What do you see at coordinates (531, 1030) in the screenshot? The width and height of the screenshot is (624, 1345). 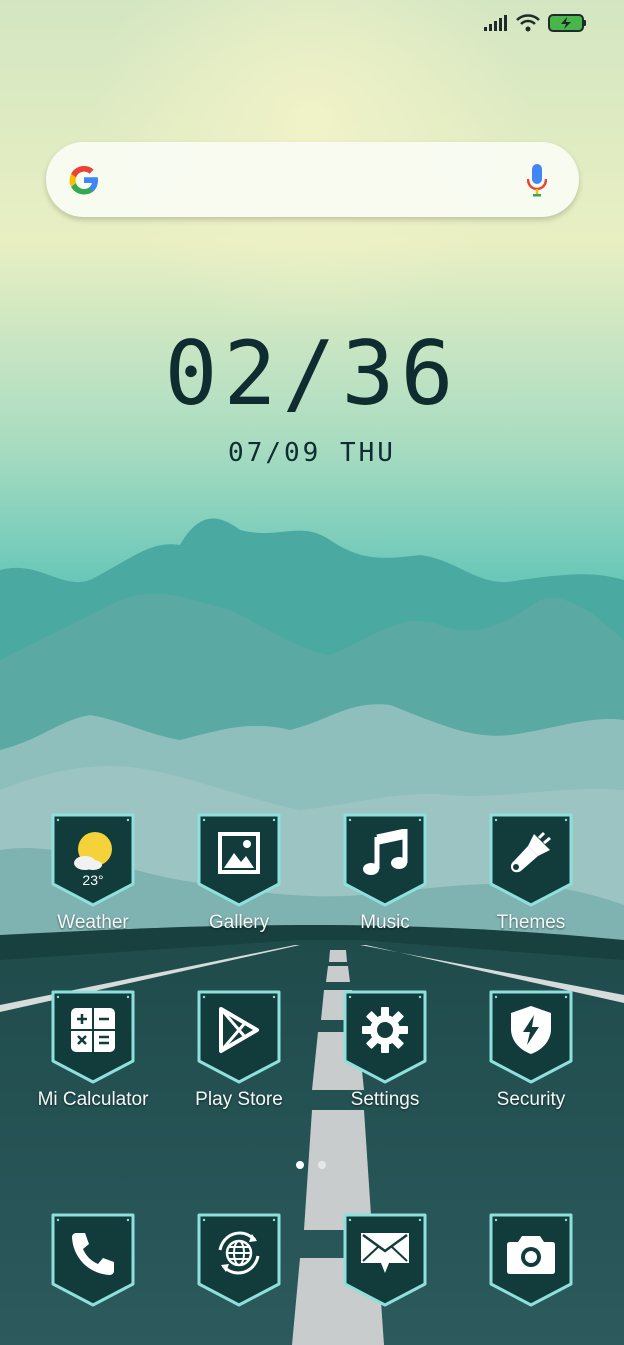 I see `shield-icon` at bounding box center [531, 1030].